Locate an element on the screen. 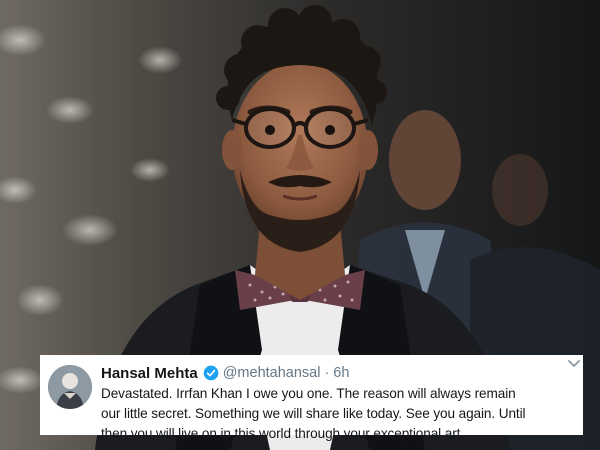  chevron-down-icon is located at coordinates (574, 364).